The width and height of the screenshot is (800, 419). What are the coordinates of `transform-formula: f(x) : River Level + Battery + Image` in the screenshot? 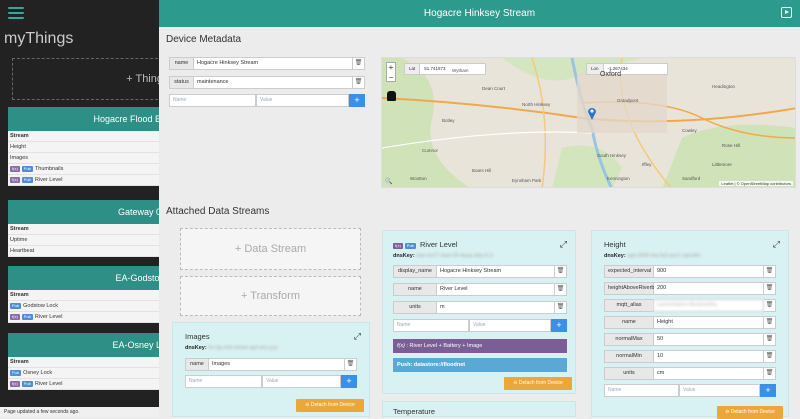 It's located at (480, 346).